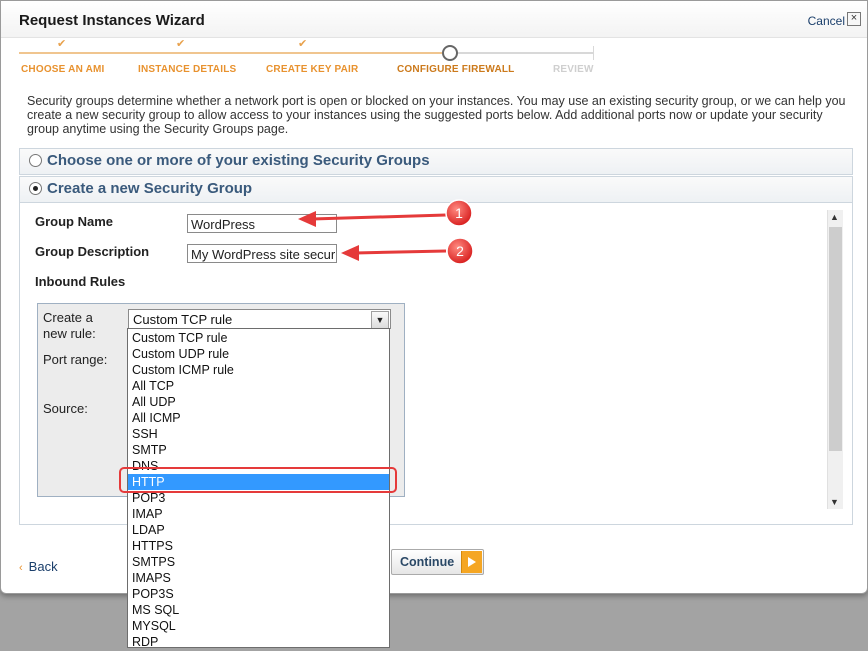  What do you see at coordinates (350, 253) in the screenshot?
I see `arrow-2-head-icon` at bounding box center [350, 253].